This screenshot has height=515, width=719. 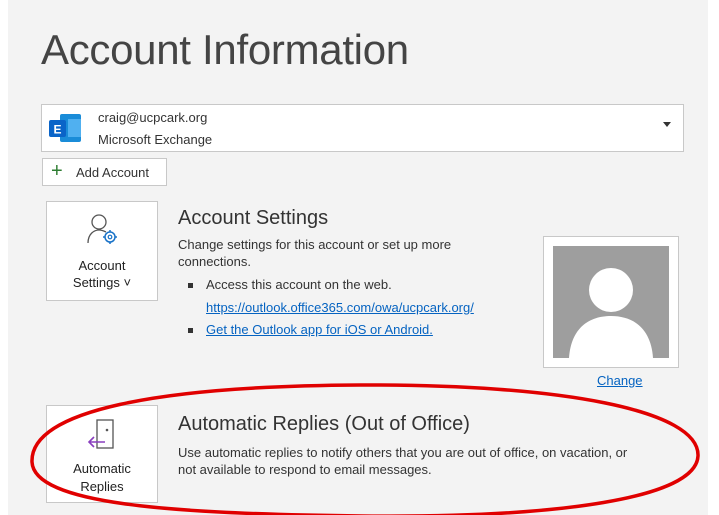 I want to click on default-avatar-icon, so click(x=611, y=302).